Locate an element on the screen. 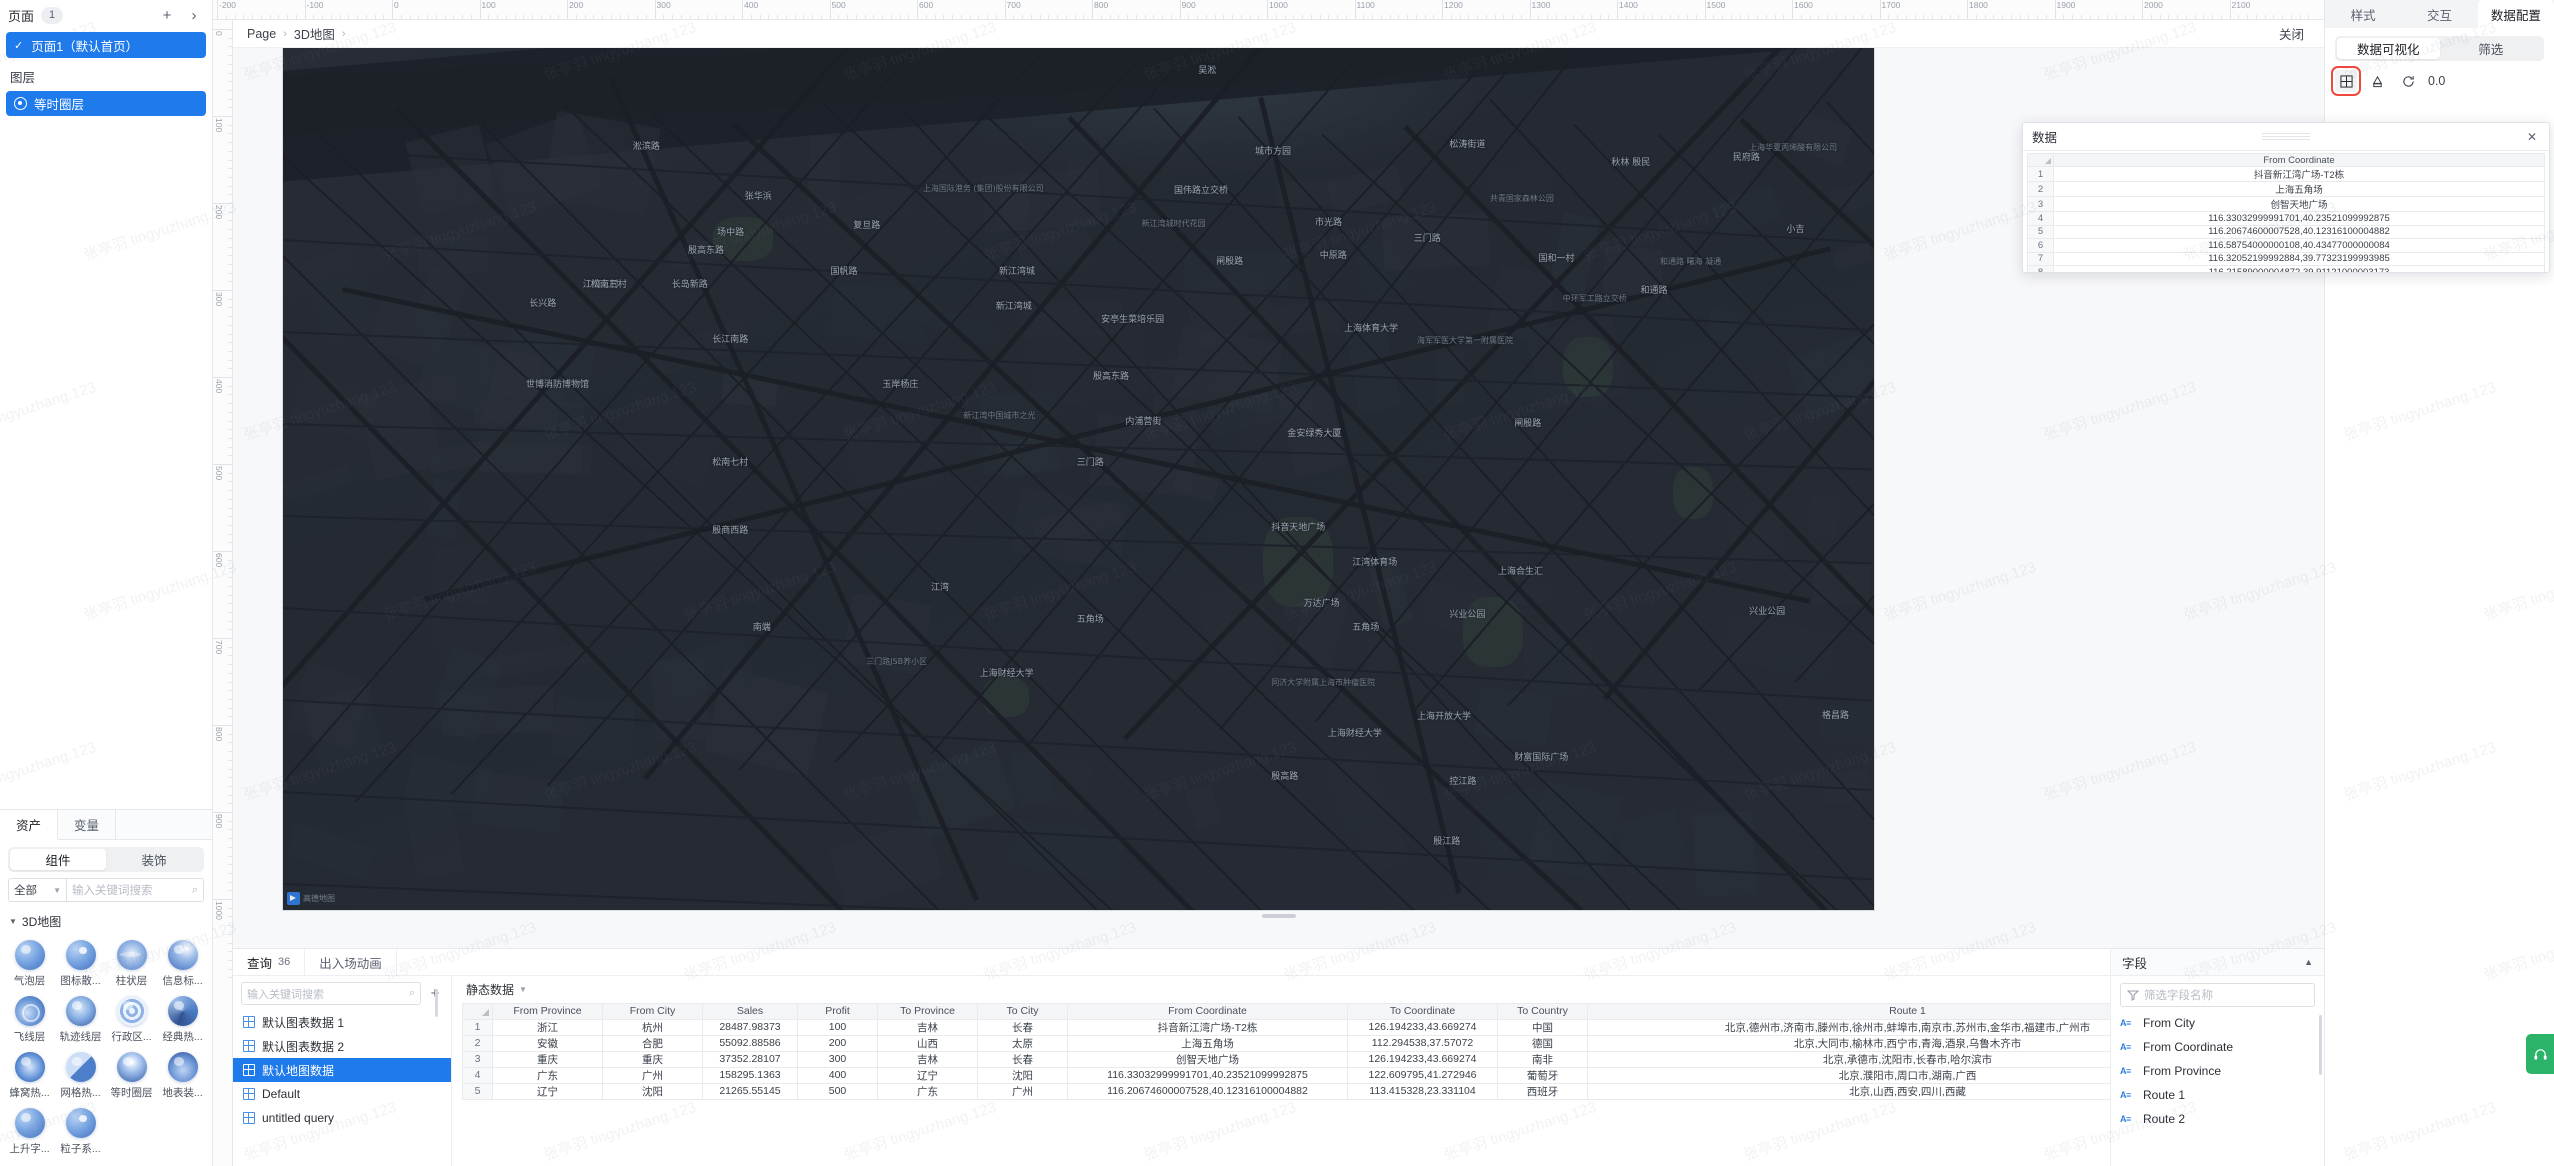  component-flyline-layer-icon: 飞线层 is located at coordinates (29, 1019).